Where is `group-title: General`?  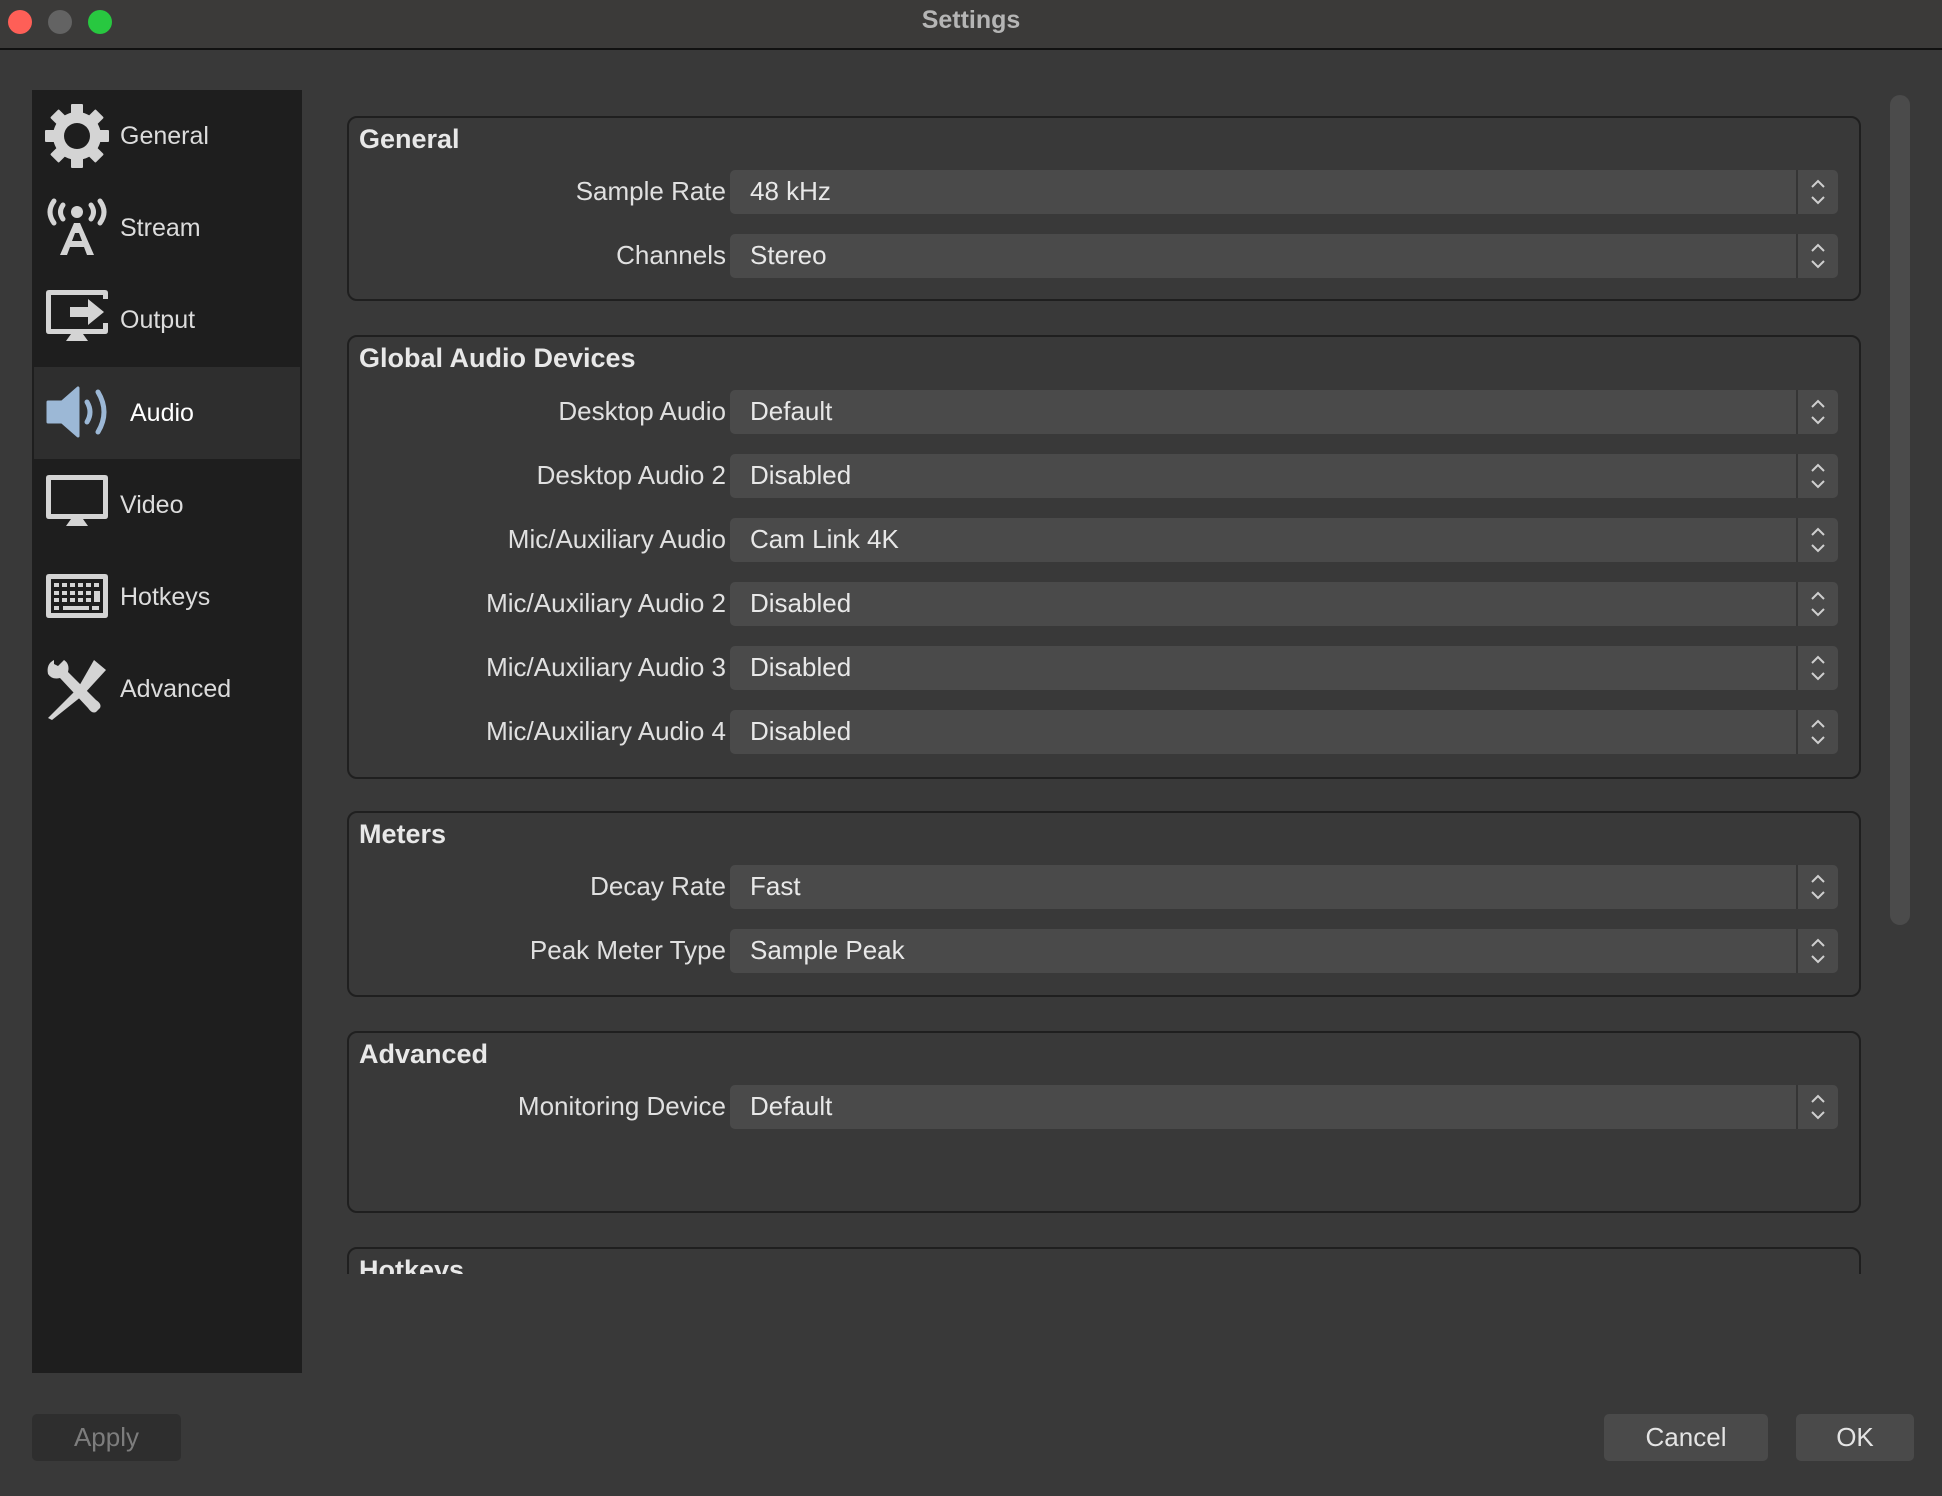 group-title: General is located at coordinates (409, 139).